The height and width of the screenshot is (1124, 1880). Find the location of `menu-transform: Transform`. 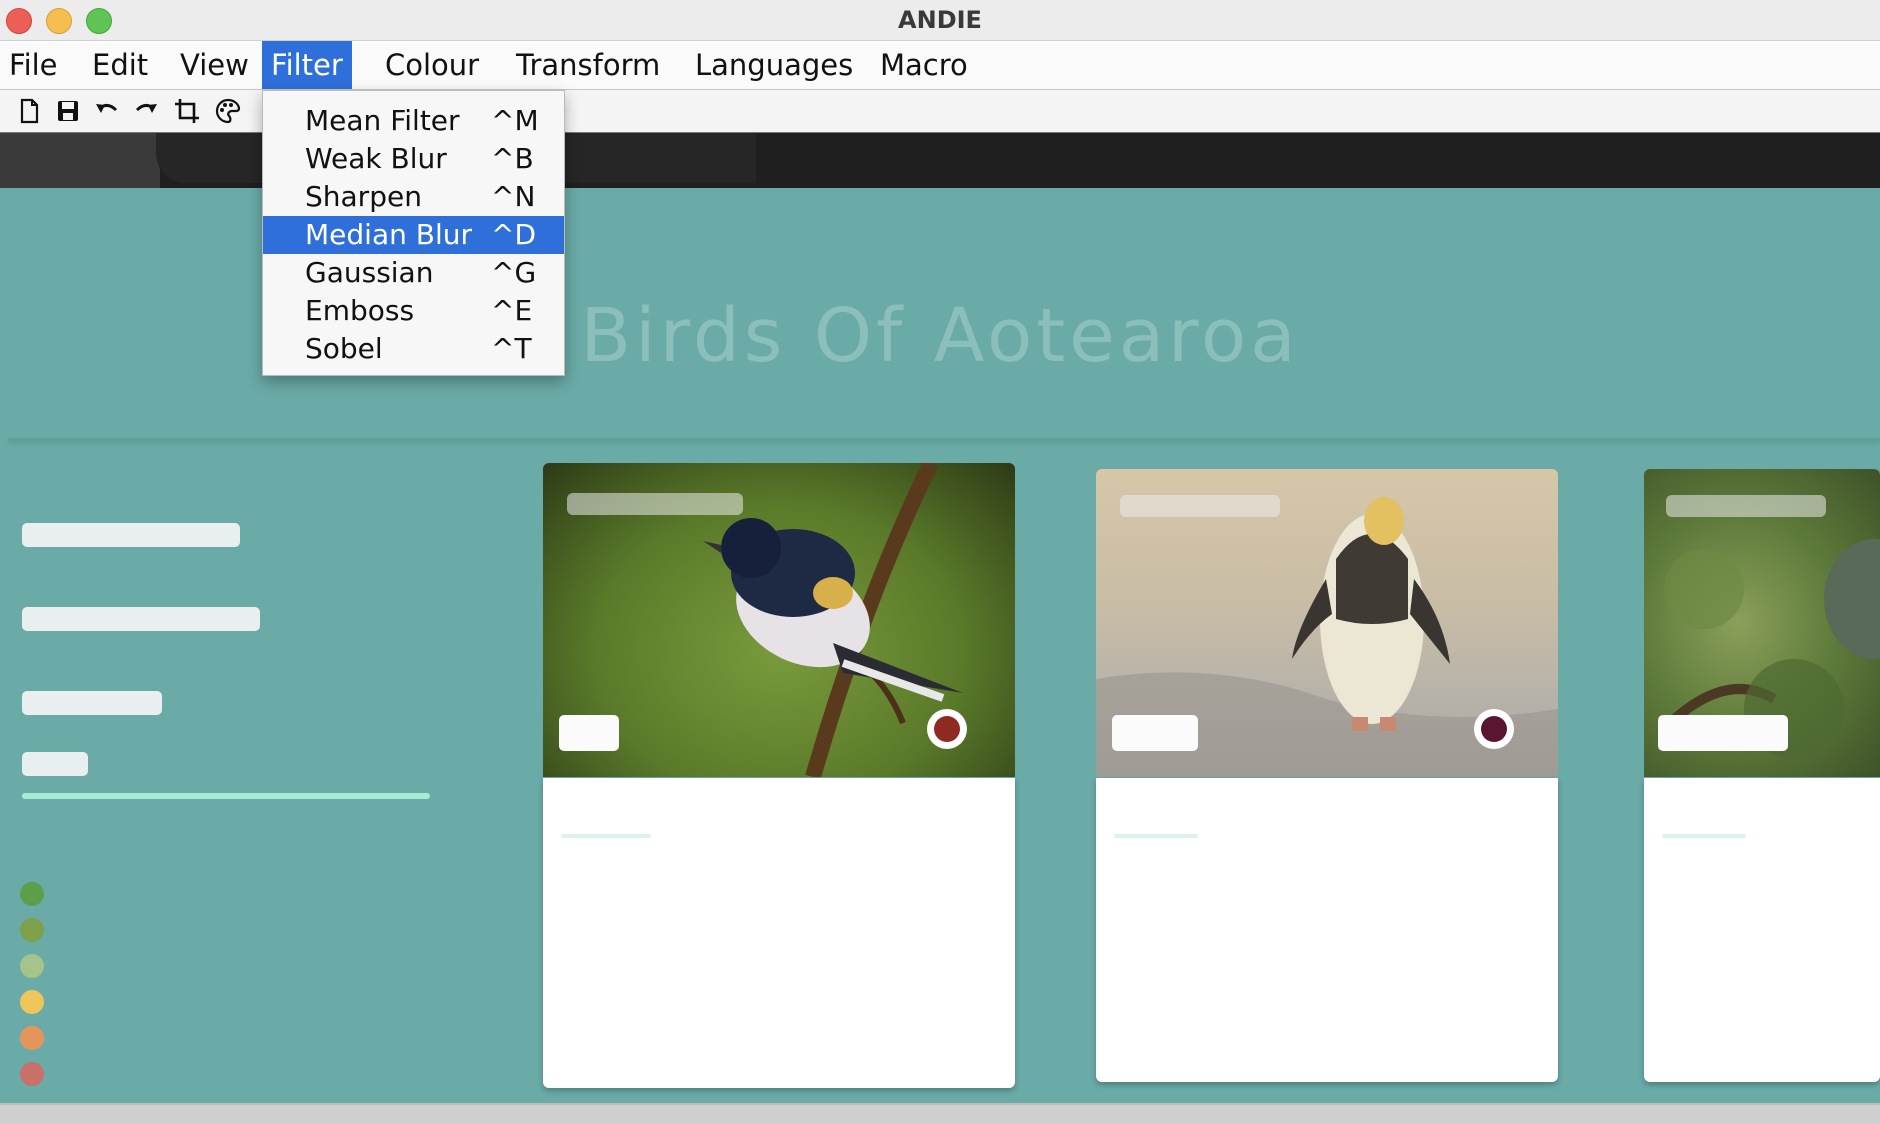

menu-transform: Transform is located at coordinates (588, 65).